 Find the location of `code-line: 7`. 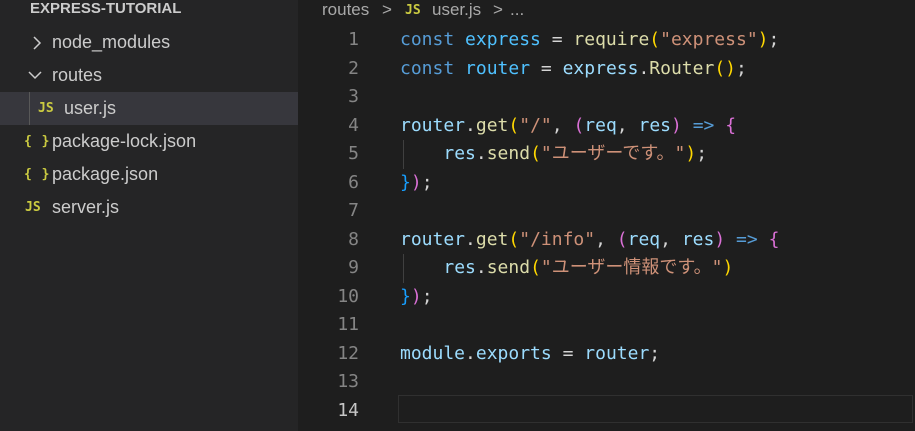

code-line: 7 is located at coordinates (606, 211).